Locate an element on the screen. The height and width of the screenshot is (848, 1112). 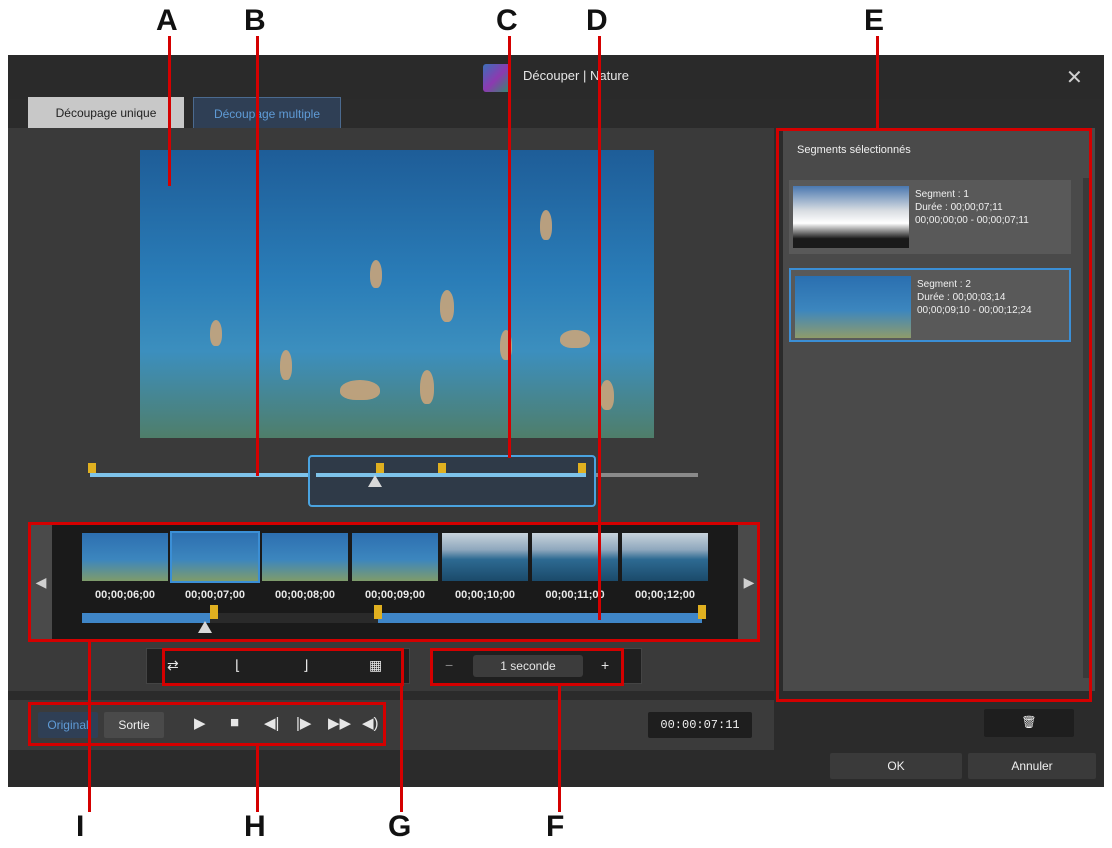
callout-c: C is located at coordinates (507, 20).